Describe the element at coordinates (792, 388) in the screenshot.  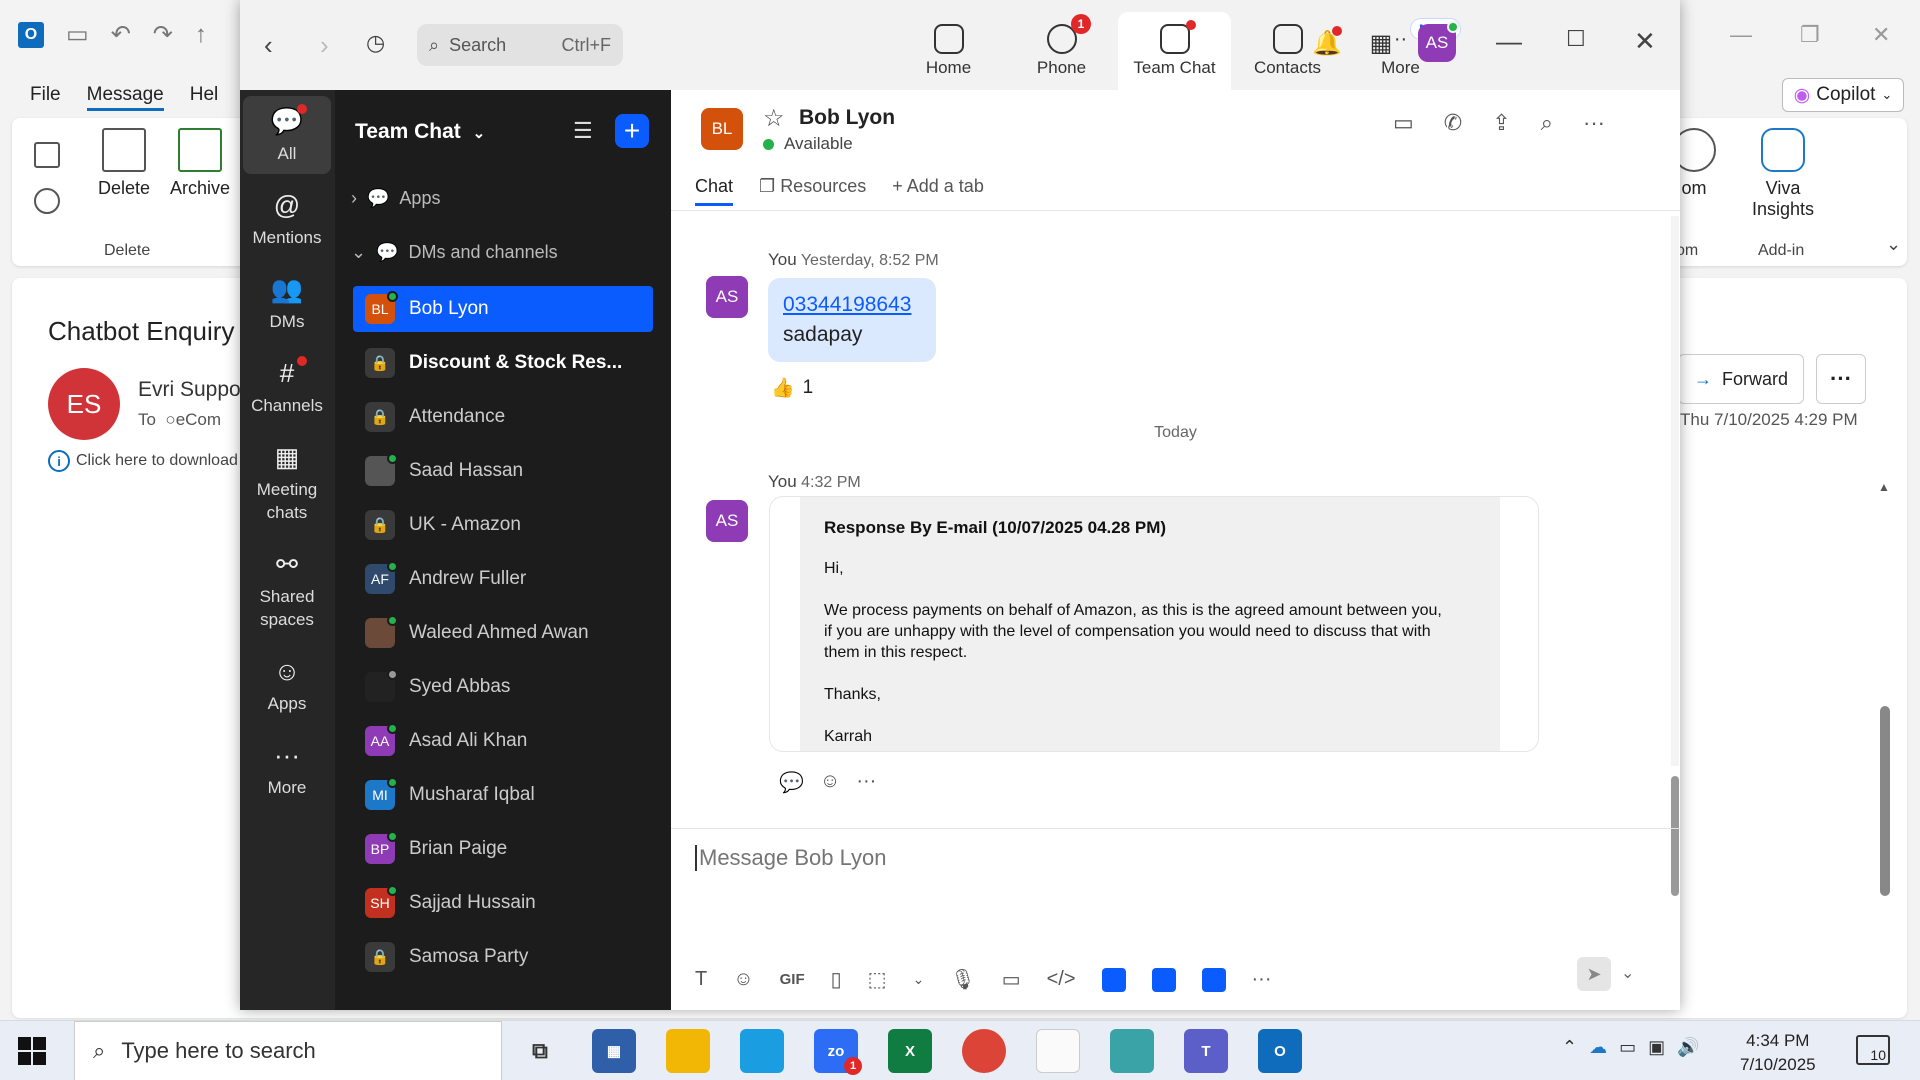
I see `reaction-chip: 👍 1` at that location.